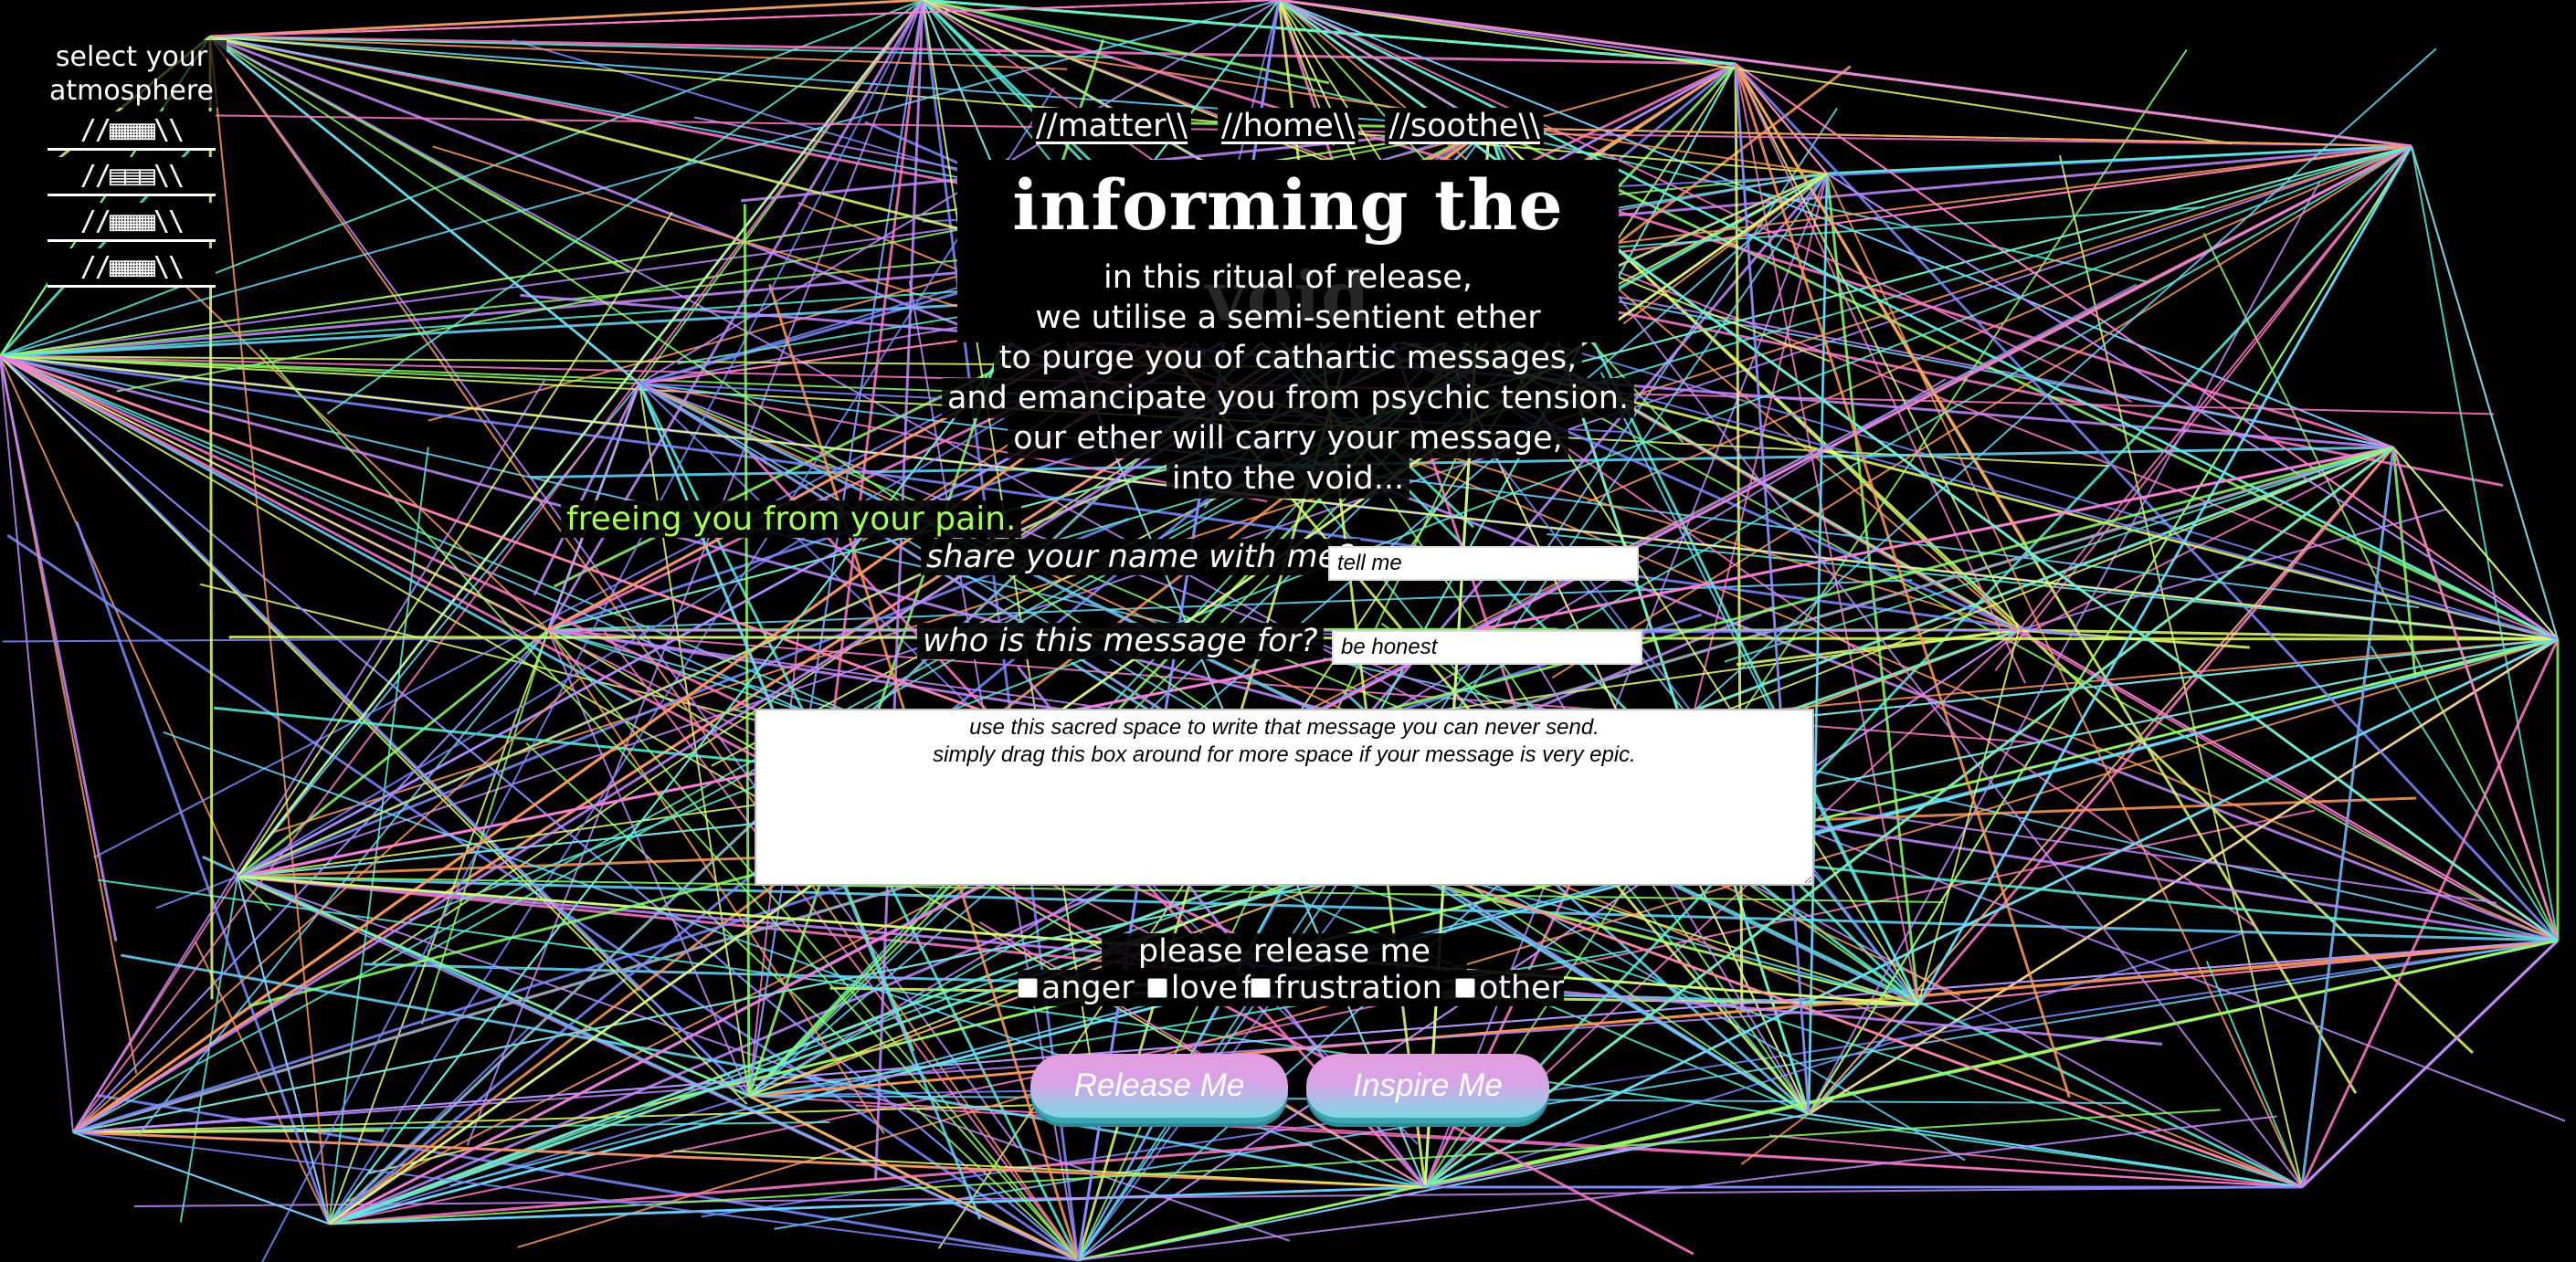 This screenshot has height=1262, width=2576. Describe the element at coordinates (1204, 988) in the screenshot. I see `love-label: love` at that location.